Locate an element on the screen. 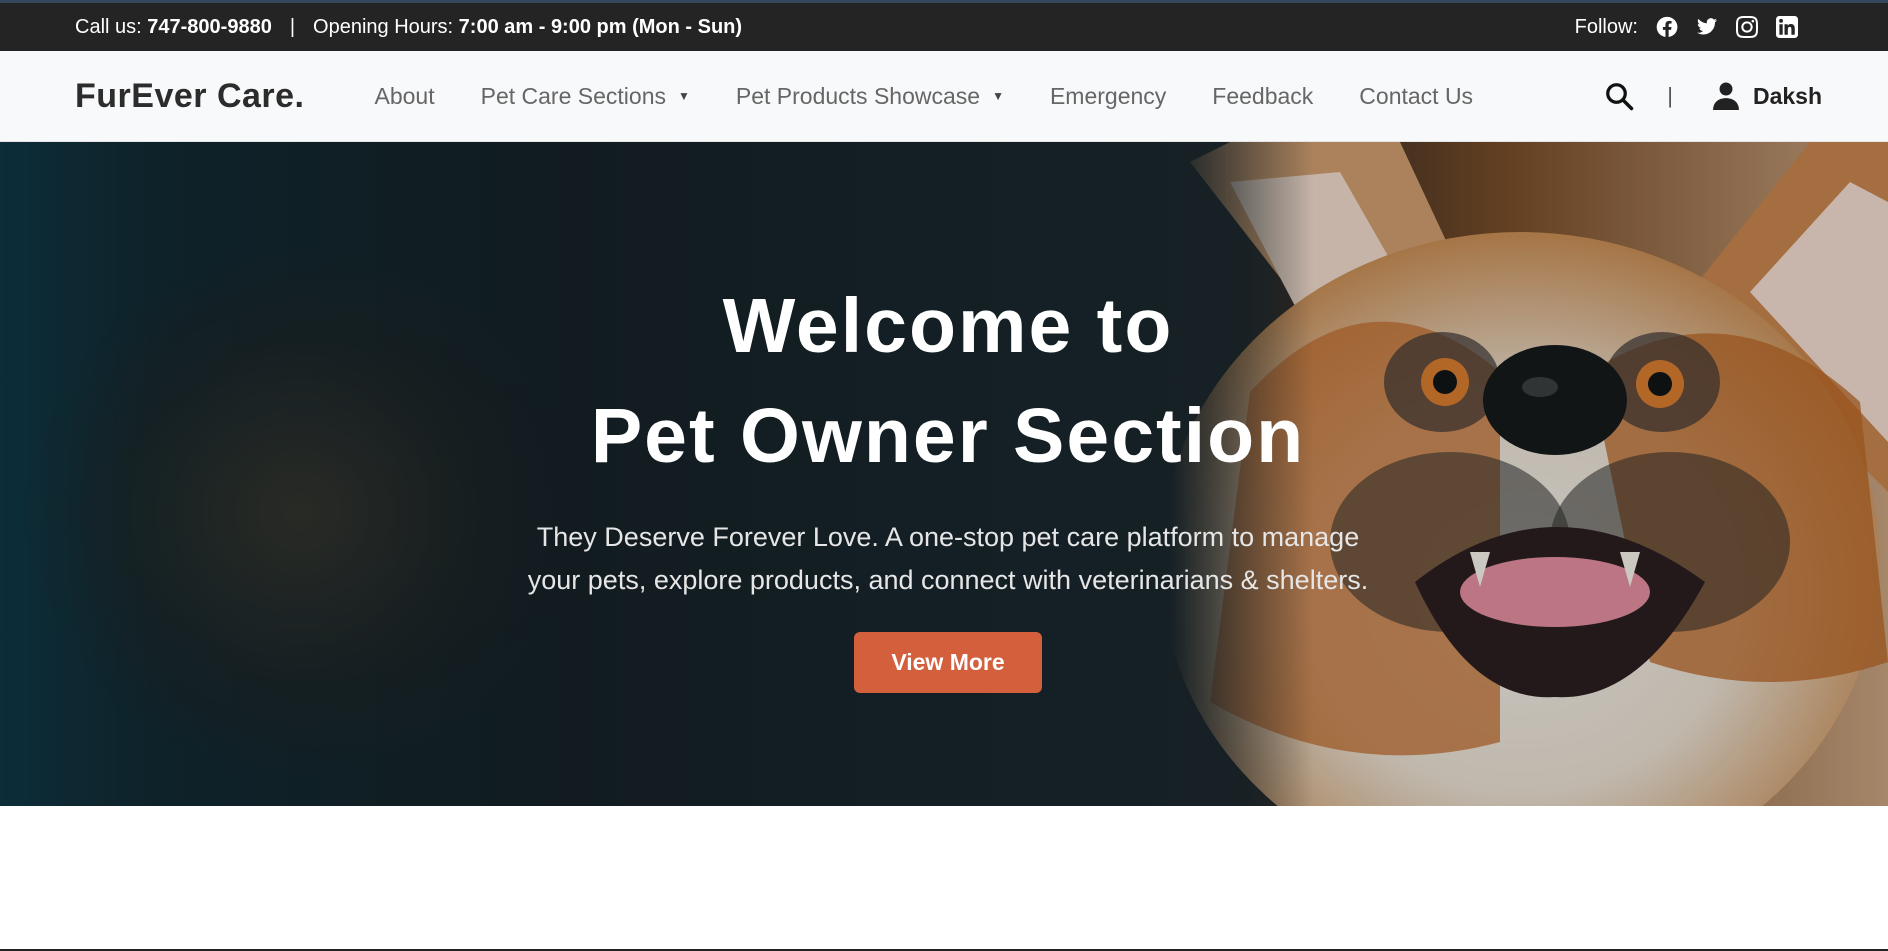 This screenshot has width=1888, height=951. phone-number: 747-800-9880 is located at coordinates (209, 27).